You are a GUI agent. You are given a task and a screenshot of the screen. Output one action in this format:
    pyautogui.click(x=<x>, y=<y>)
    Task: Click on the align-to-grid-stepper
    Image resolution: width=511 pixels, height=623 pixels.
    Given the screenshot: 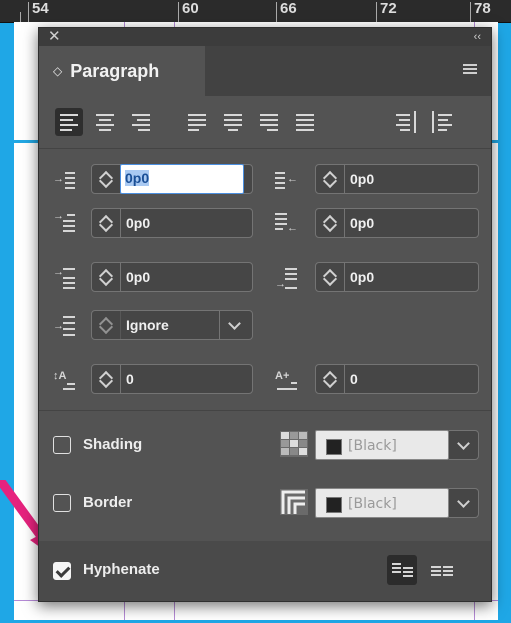 What is the action you would take?
    pyautogui.click(x=106, y=325)
    